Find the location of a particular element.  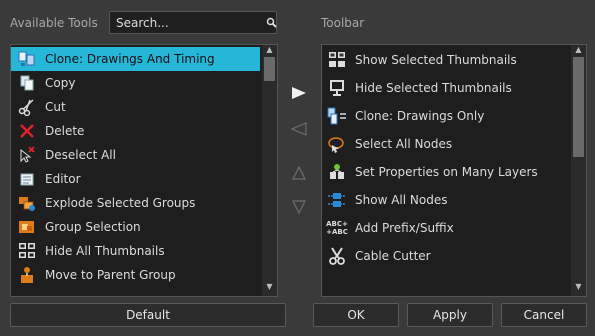

hide-thumbnails-icon is located at coordinates (337, 88).